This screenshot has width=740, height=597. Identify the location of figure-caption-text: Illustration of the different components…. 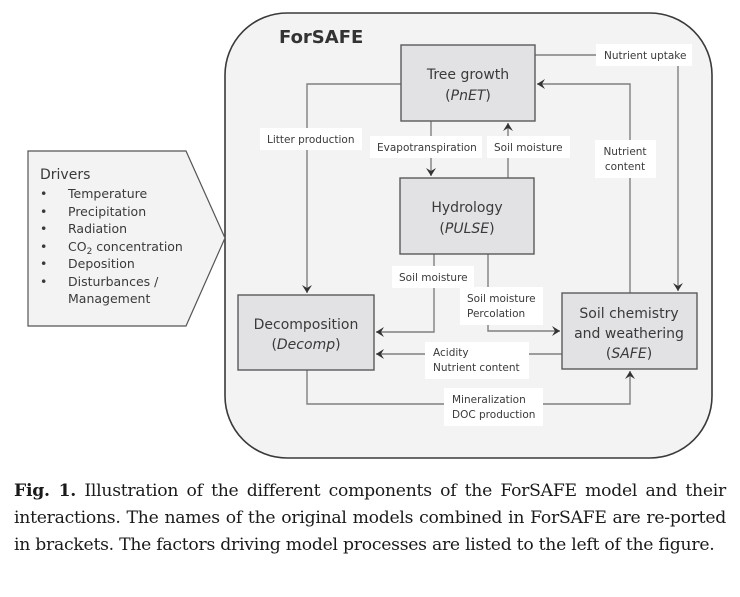
(370, 518).